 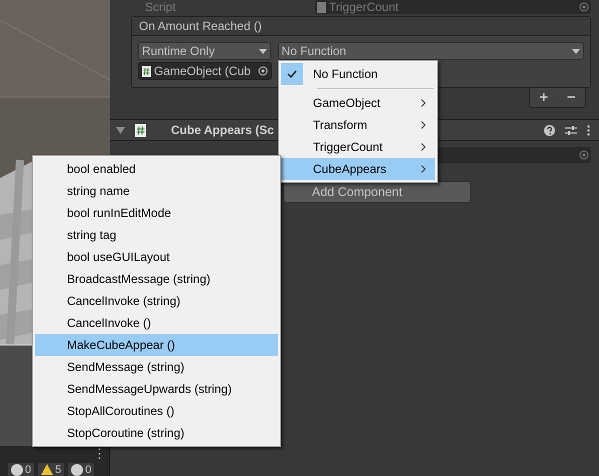 What do you see at coordinates (200, 26) in the screenshot?
I see `event-title: On Amount Reached ()` at bounding box center [200, 26].